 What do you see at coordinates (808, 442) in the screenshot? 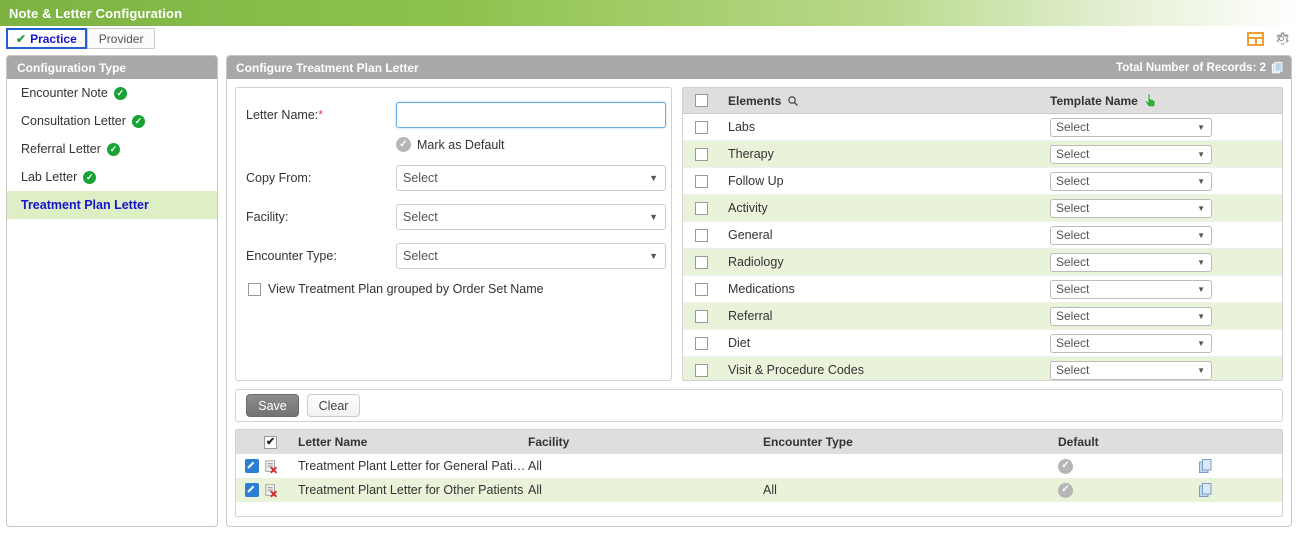
I see `encounter-type-column-header: Encounter Type` at bounding box center [808, 442].